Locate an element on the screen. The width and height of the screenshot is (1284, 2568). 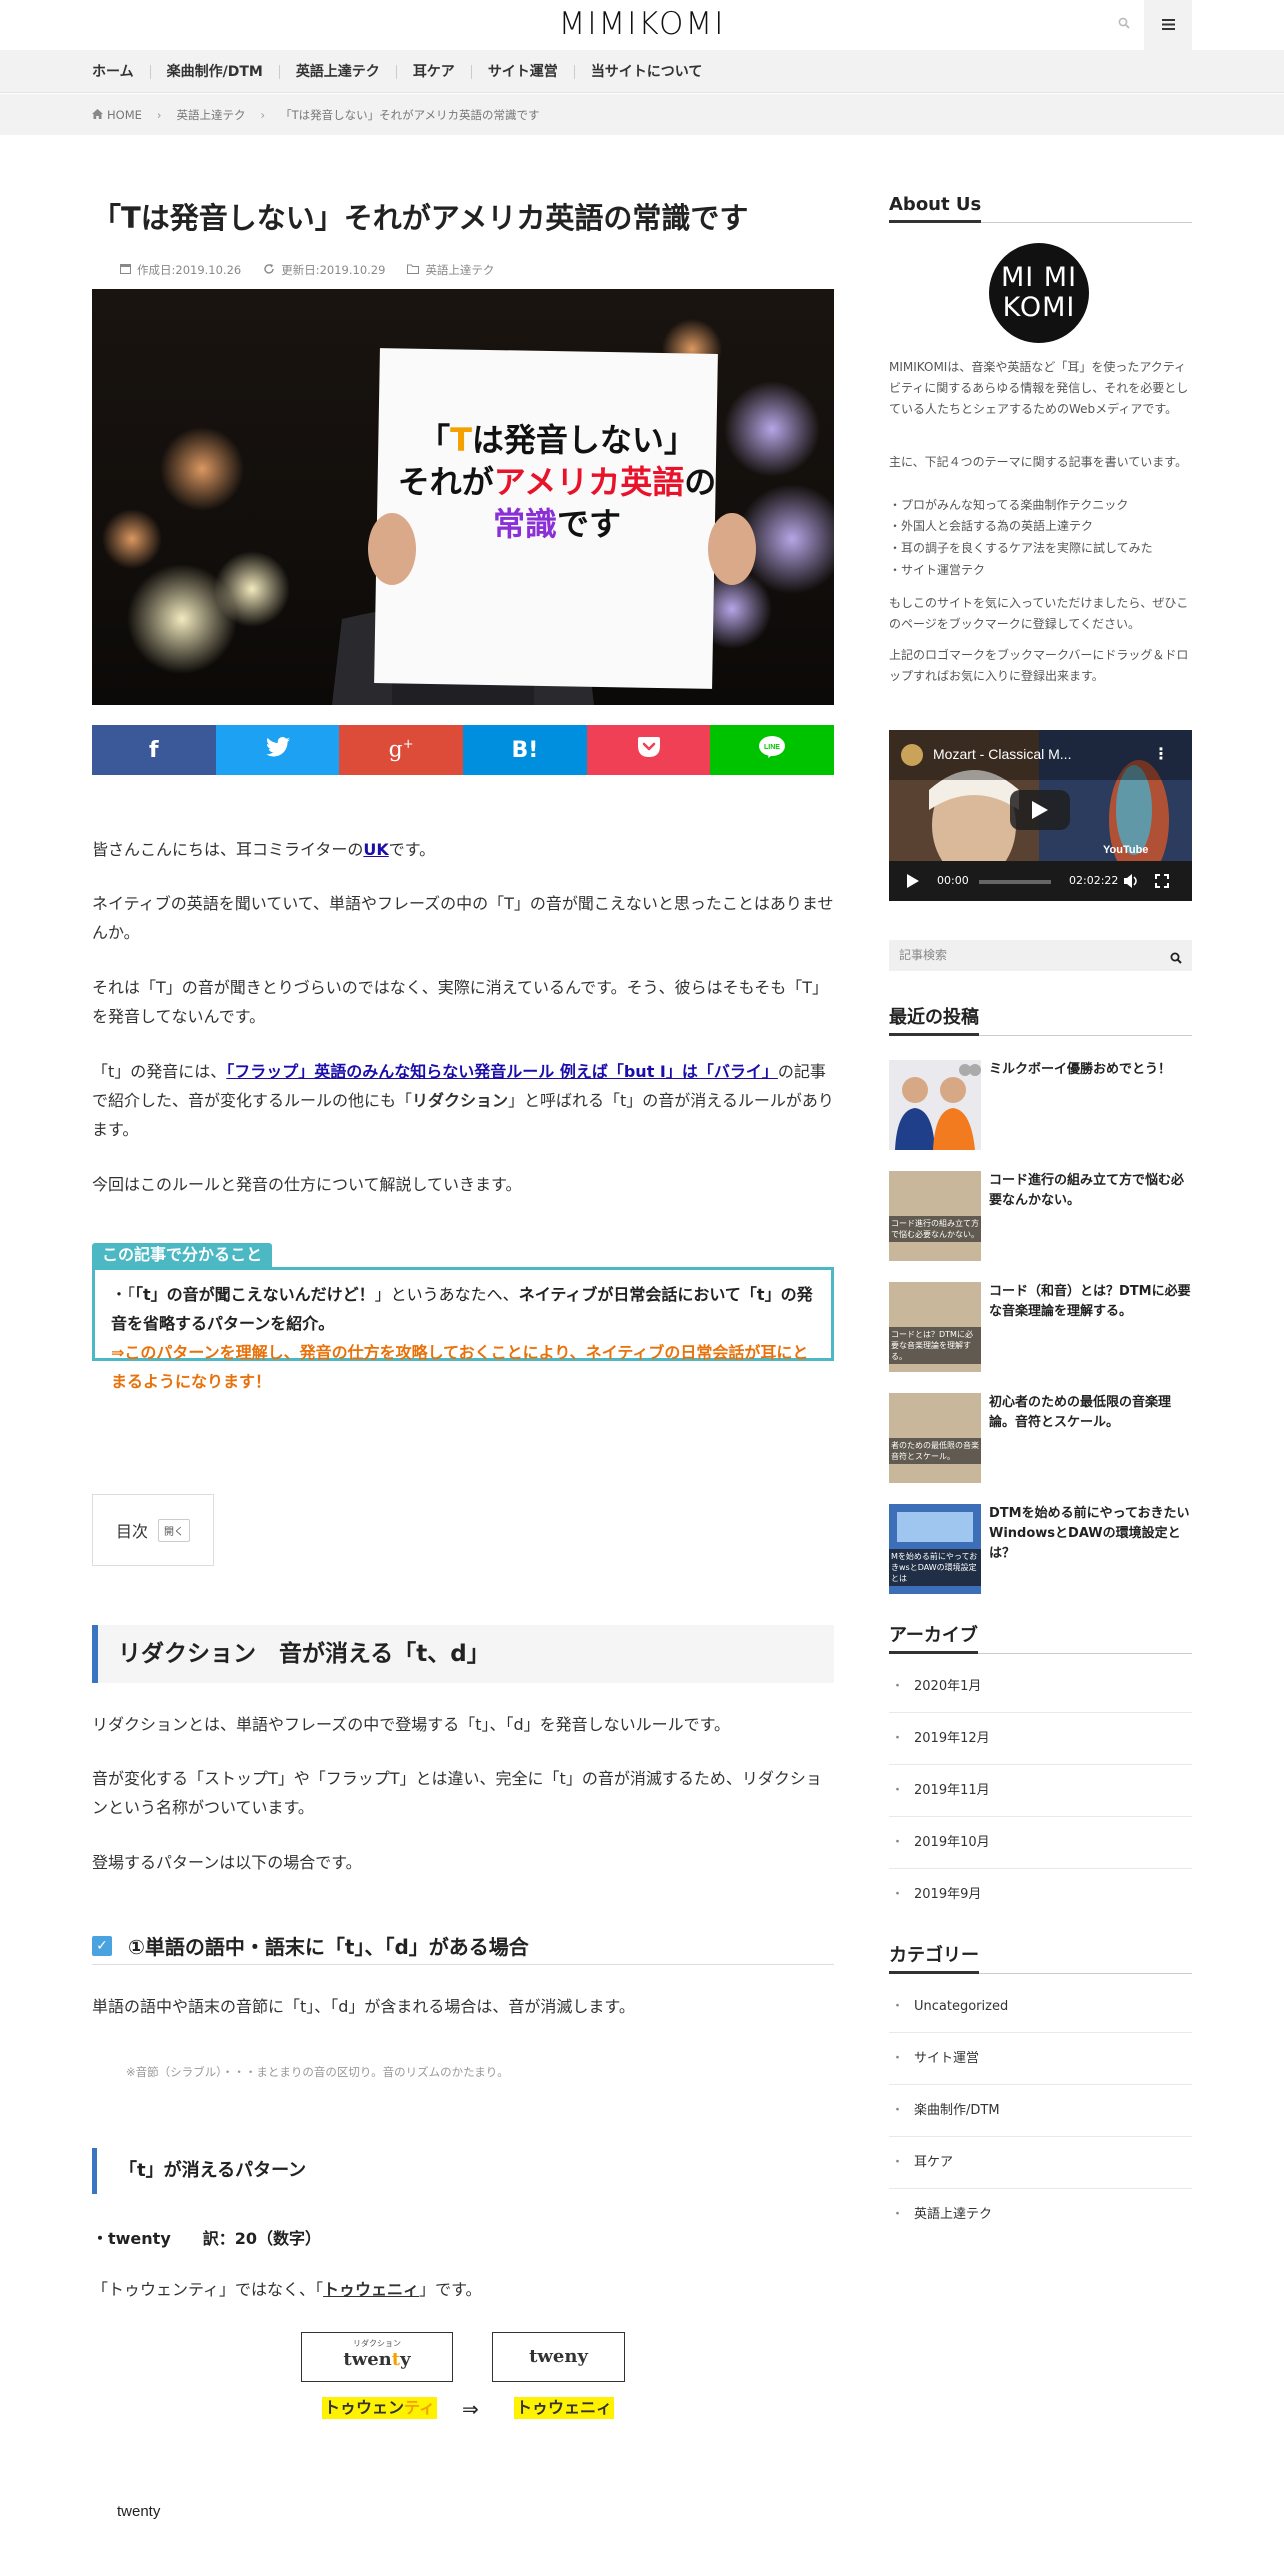
pocket-icon is located at coordinates (648, 750).